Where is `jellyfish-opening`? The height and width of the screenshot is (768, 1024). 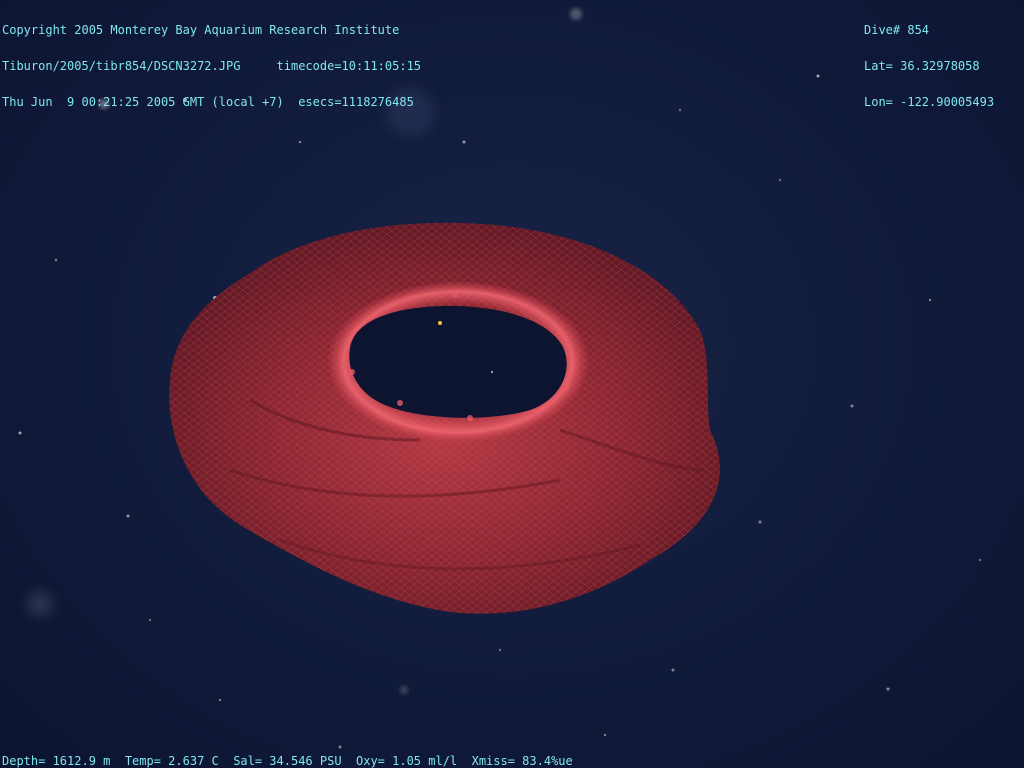
jellyfish-opening is located at coordinates (458, 361).